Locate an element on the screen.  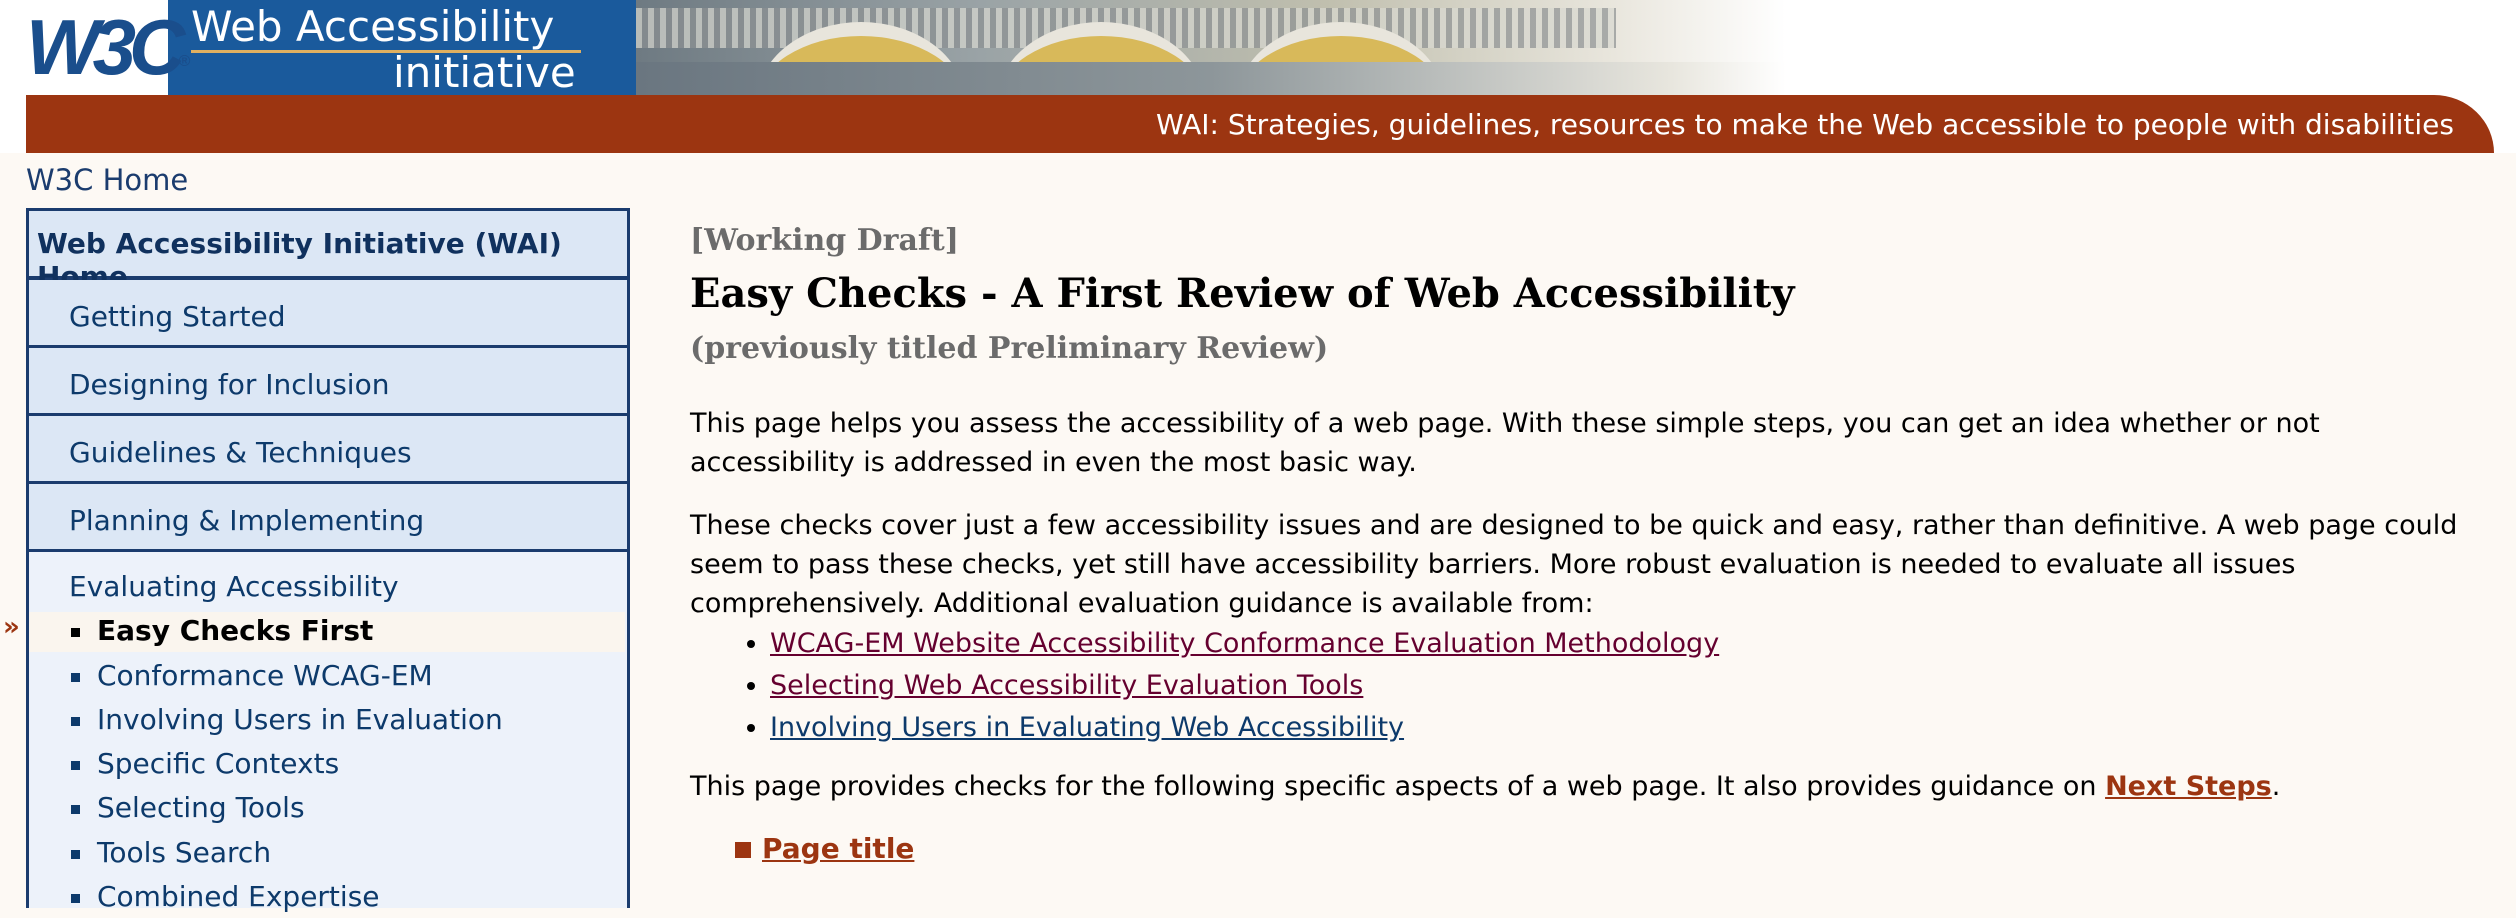
nav-sub-tools-search: Tools Search is located at coordinates (327, 854).